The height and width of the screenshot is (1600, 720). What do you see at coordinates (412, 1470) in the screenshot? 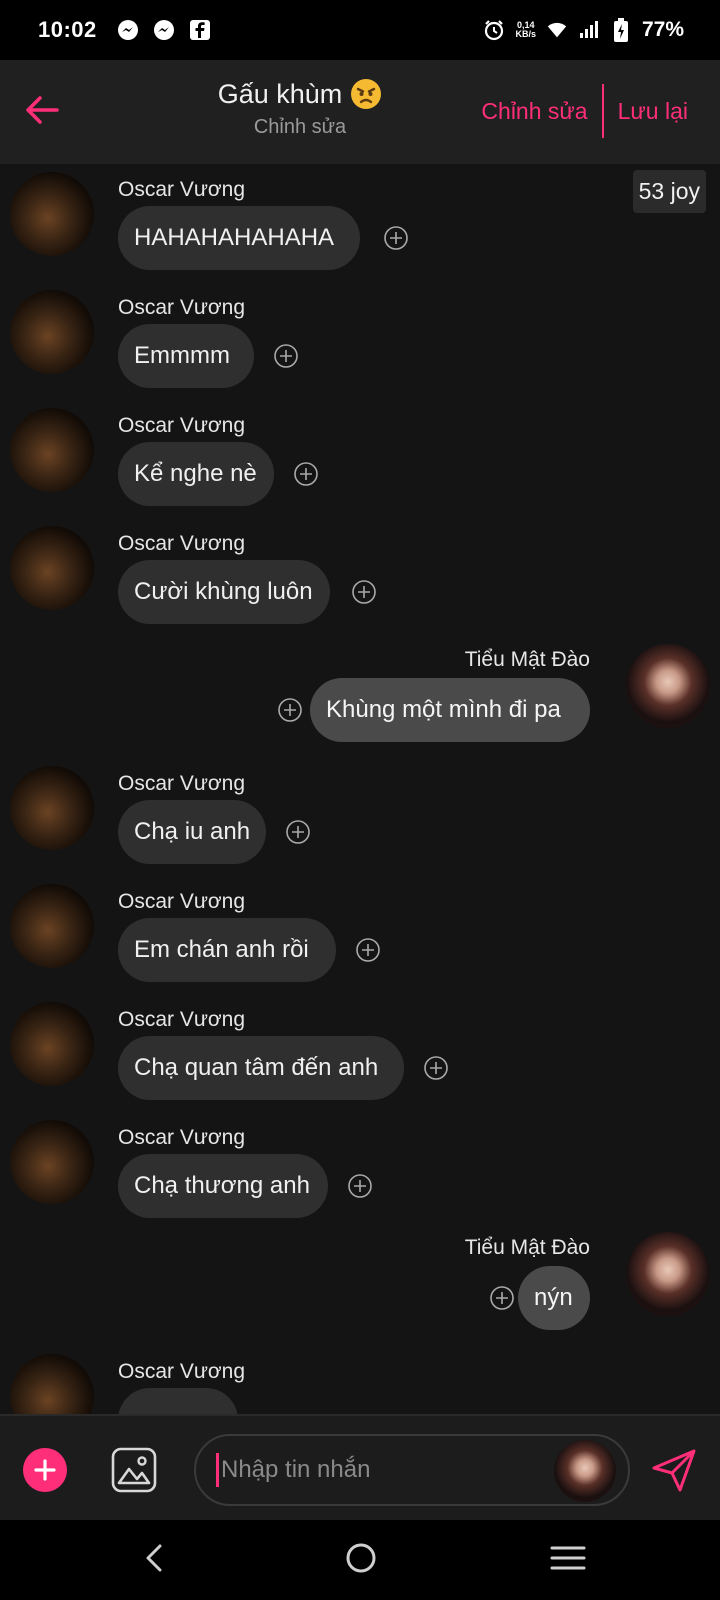
I see `message-input: Nhập tin nhắn` at bounding box center [412, 1470].